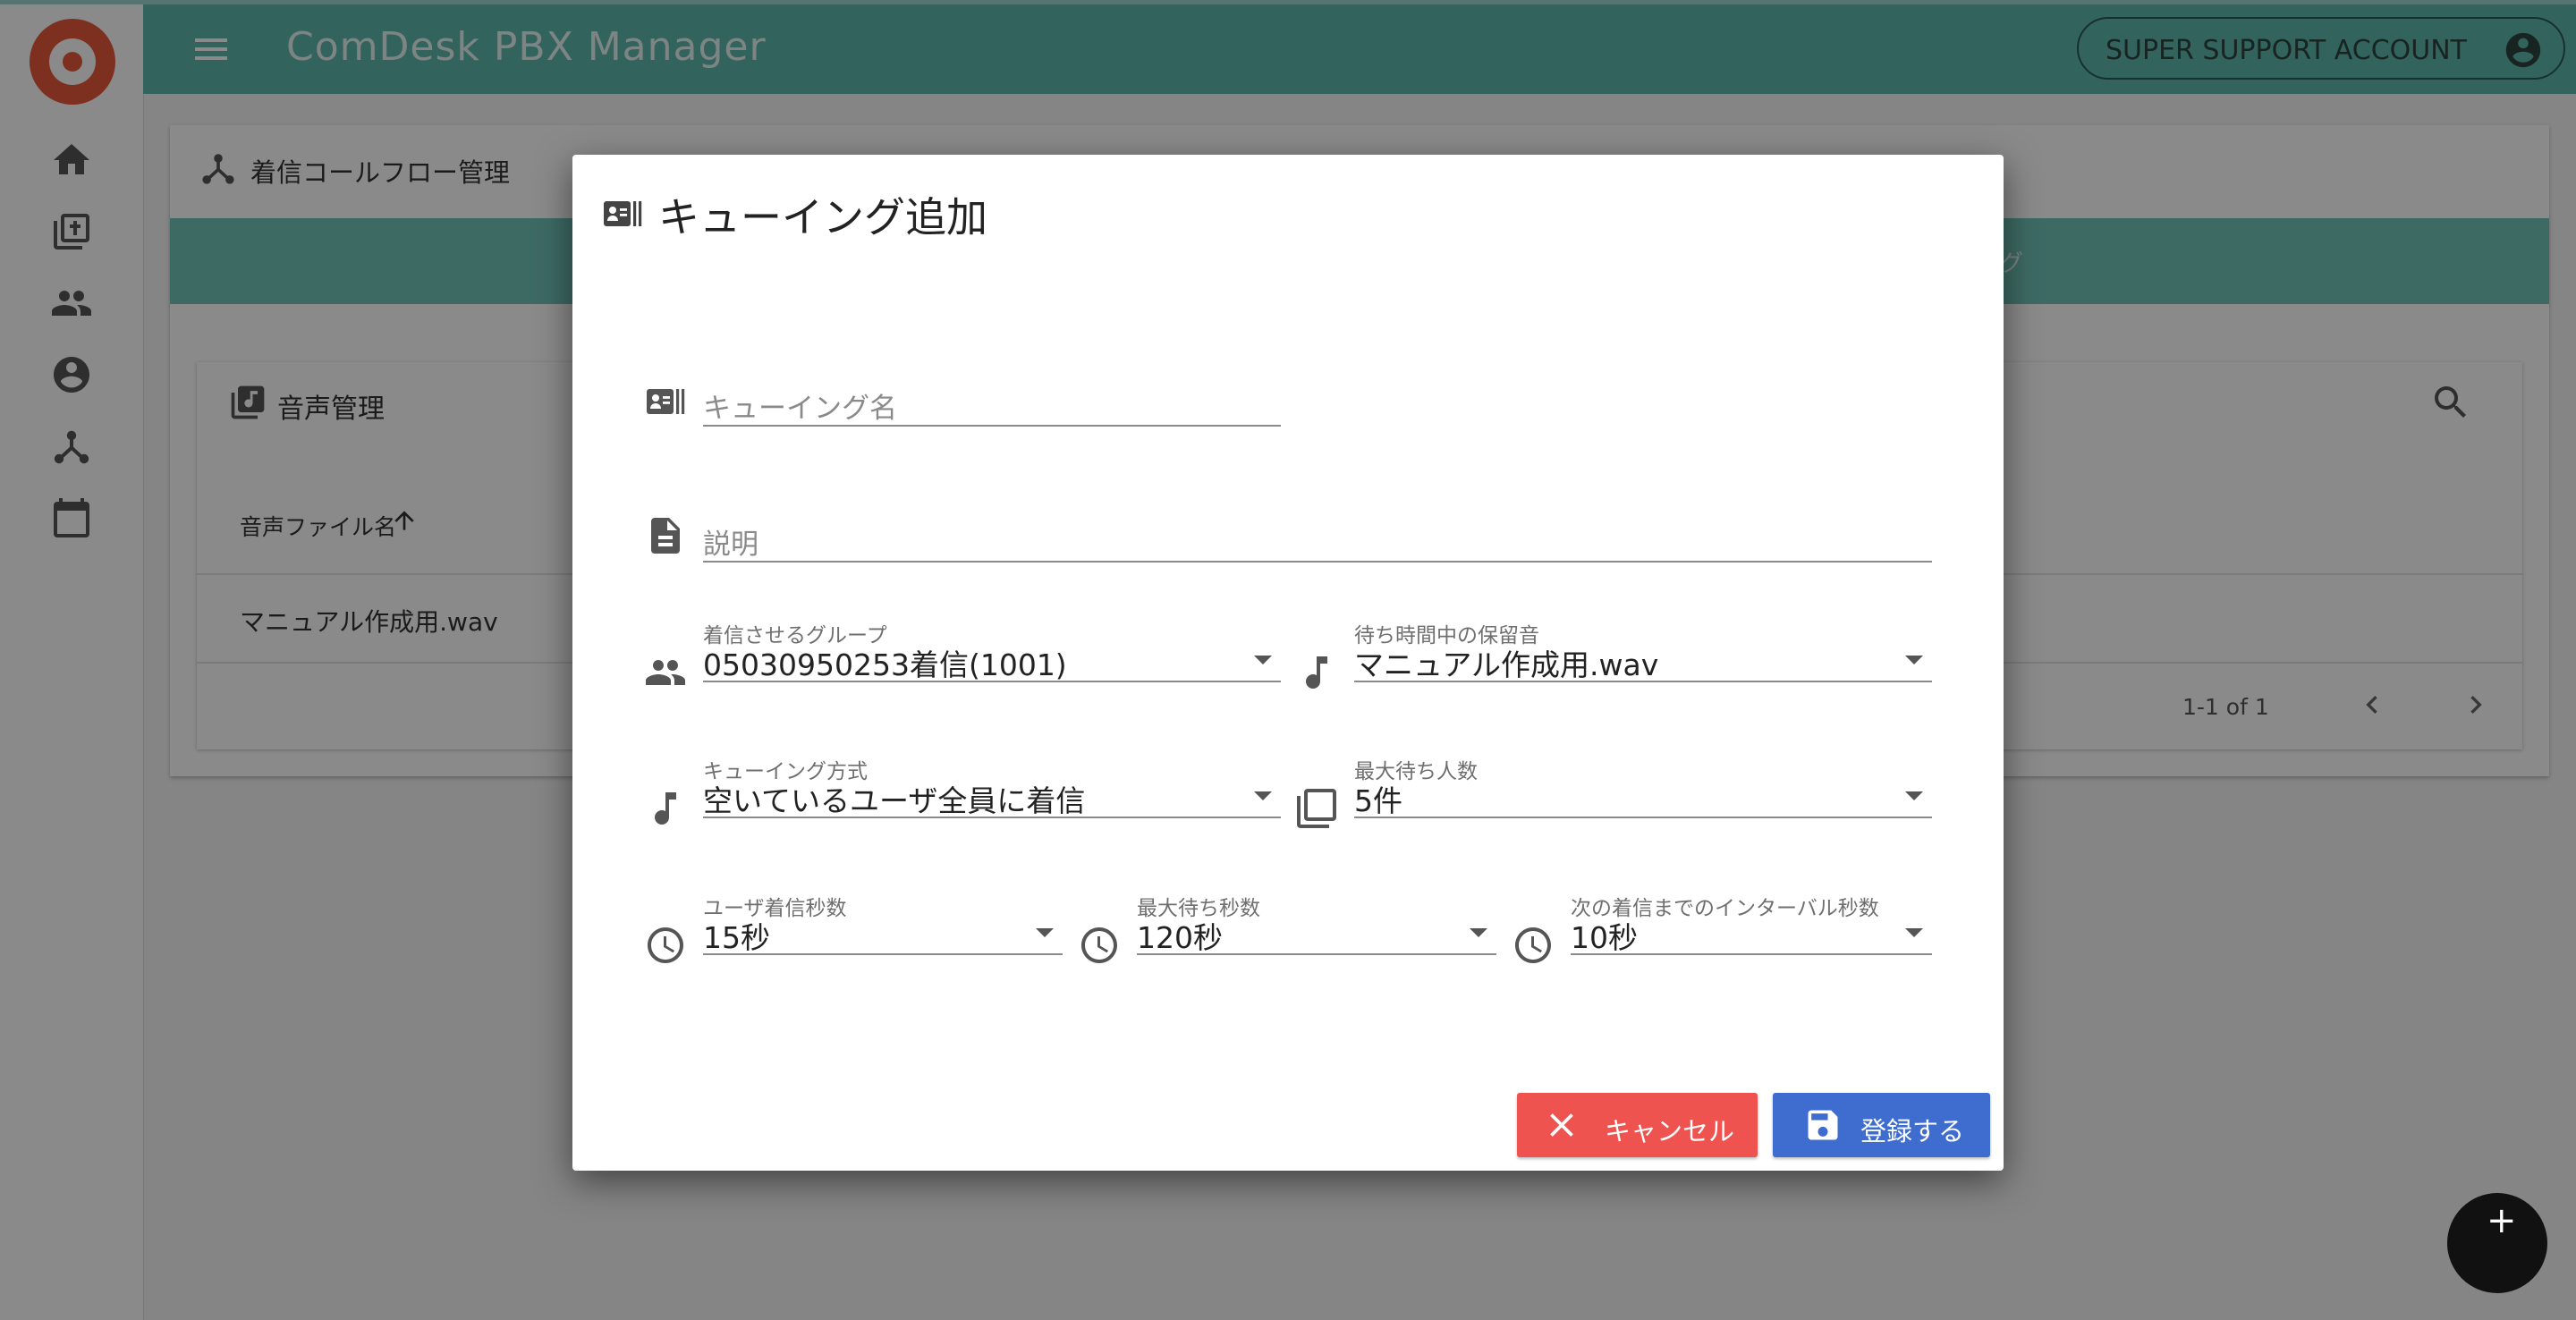 Image resolution: width=2576 pixels, height=1320 pixels. I want to click on description-input: 説明, so click(1317, 531).